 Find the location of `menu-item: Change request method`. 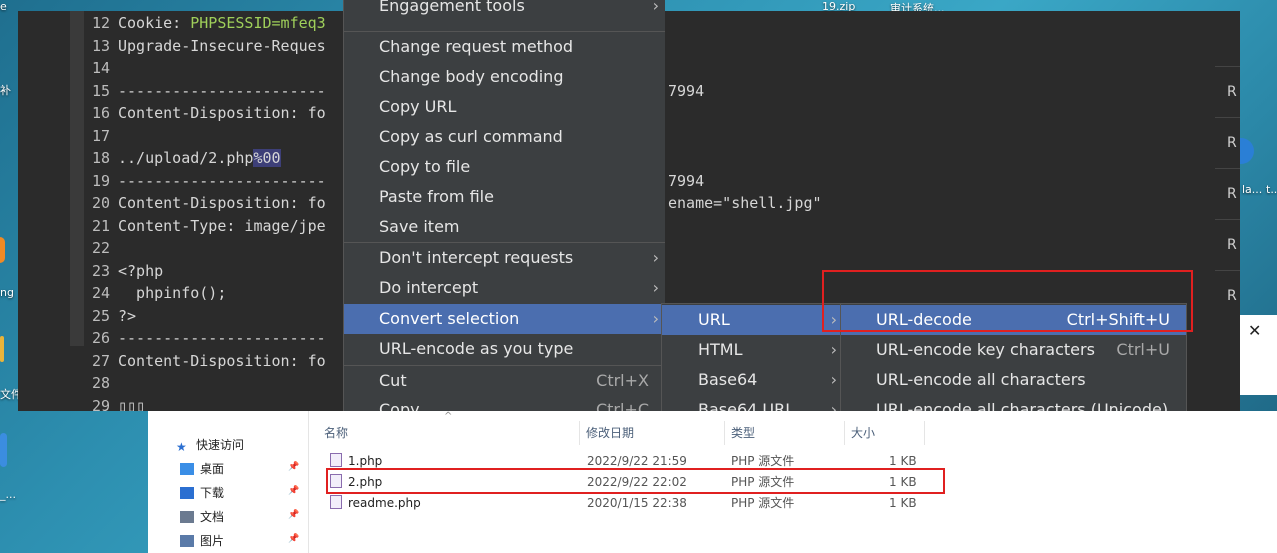

menu-item: Change request method is located at coordinates (504, 47).